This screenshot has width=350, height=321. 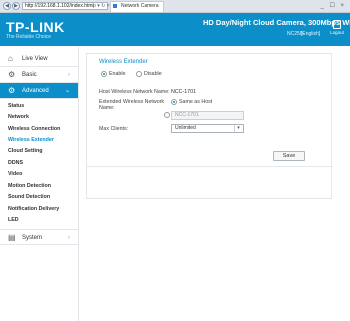 What do you see at coordinates (276, 22) in the screenshot?
I see `product-title: HD Day/Night Cloud Camera, 300Mbps Wi-Fi` at bounding box center [276, 22].